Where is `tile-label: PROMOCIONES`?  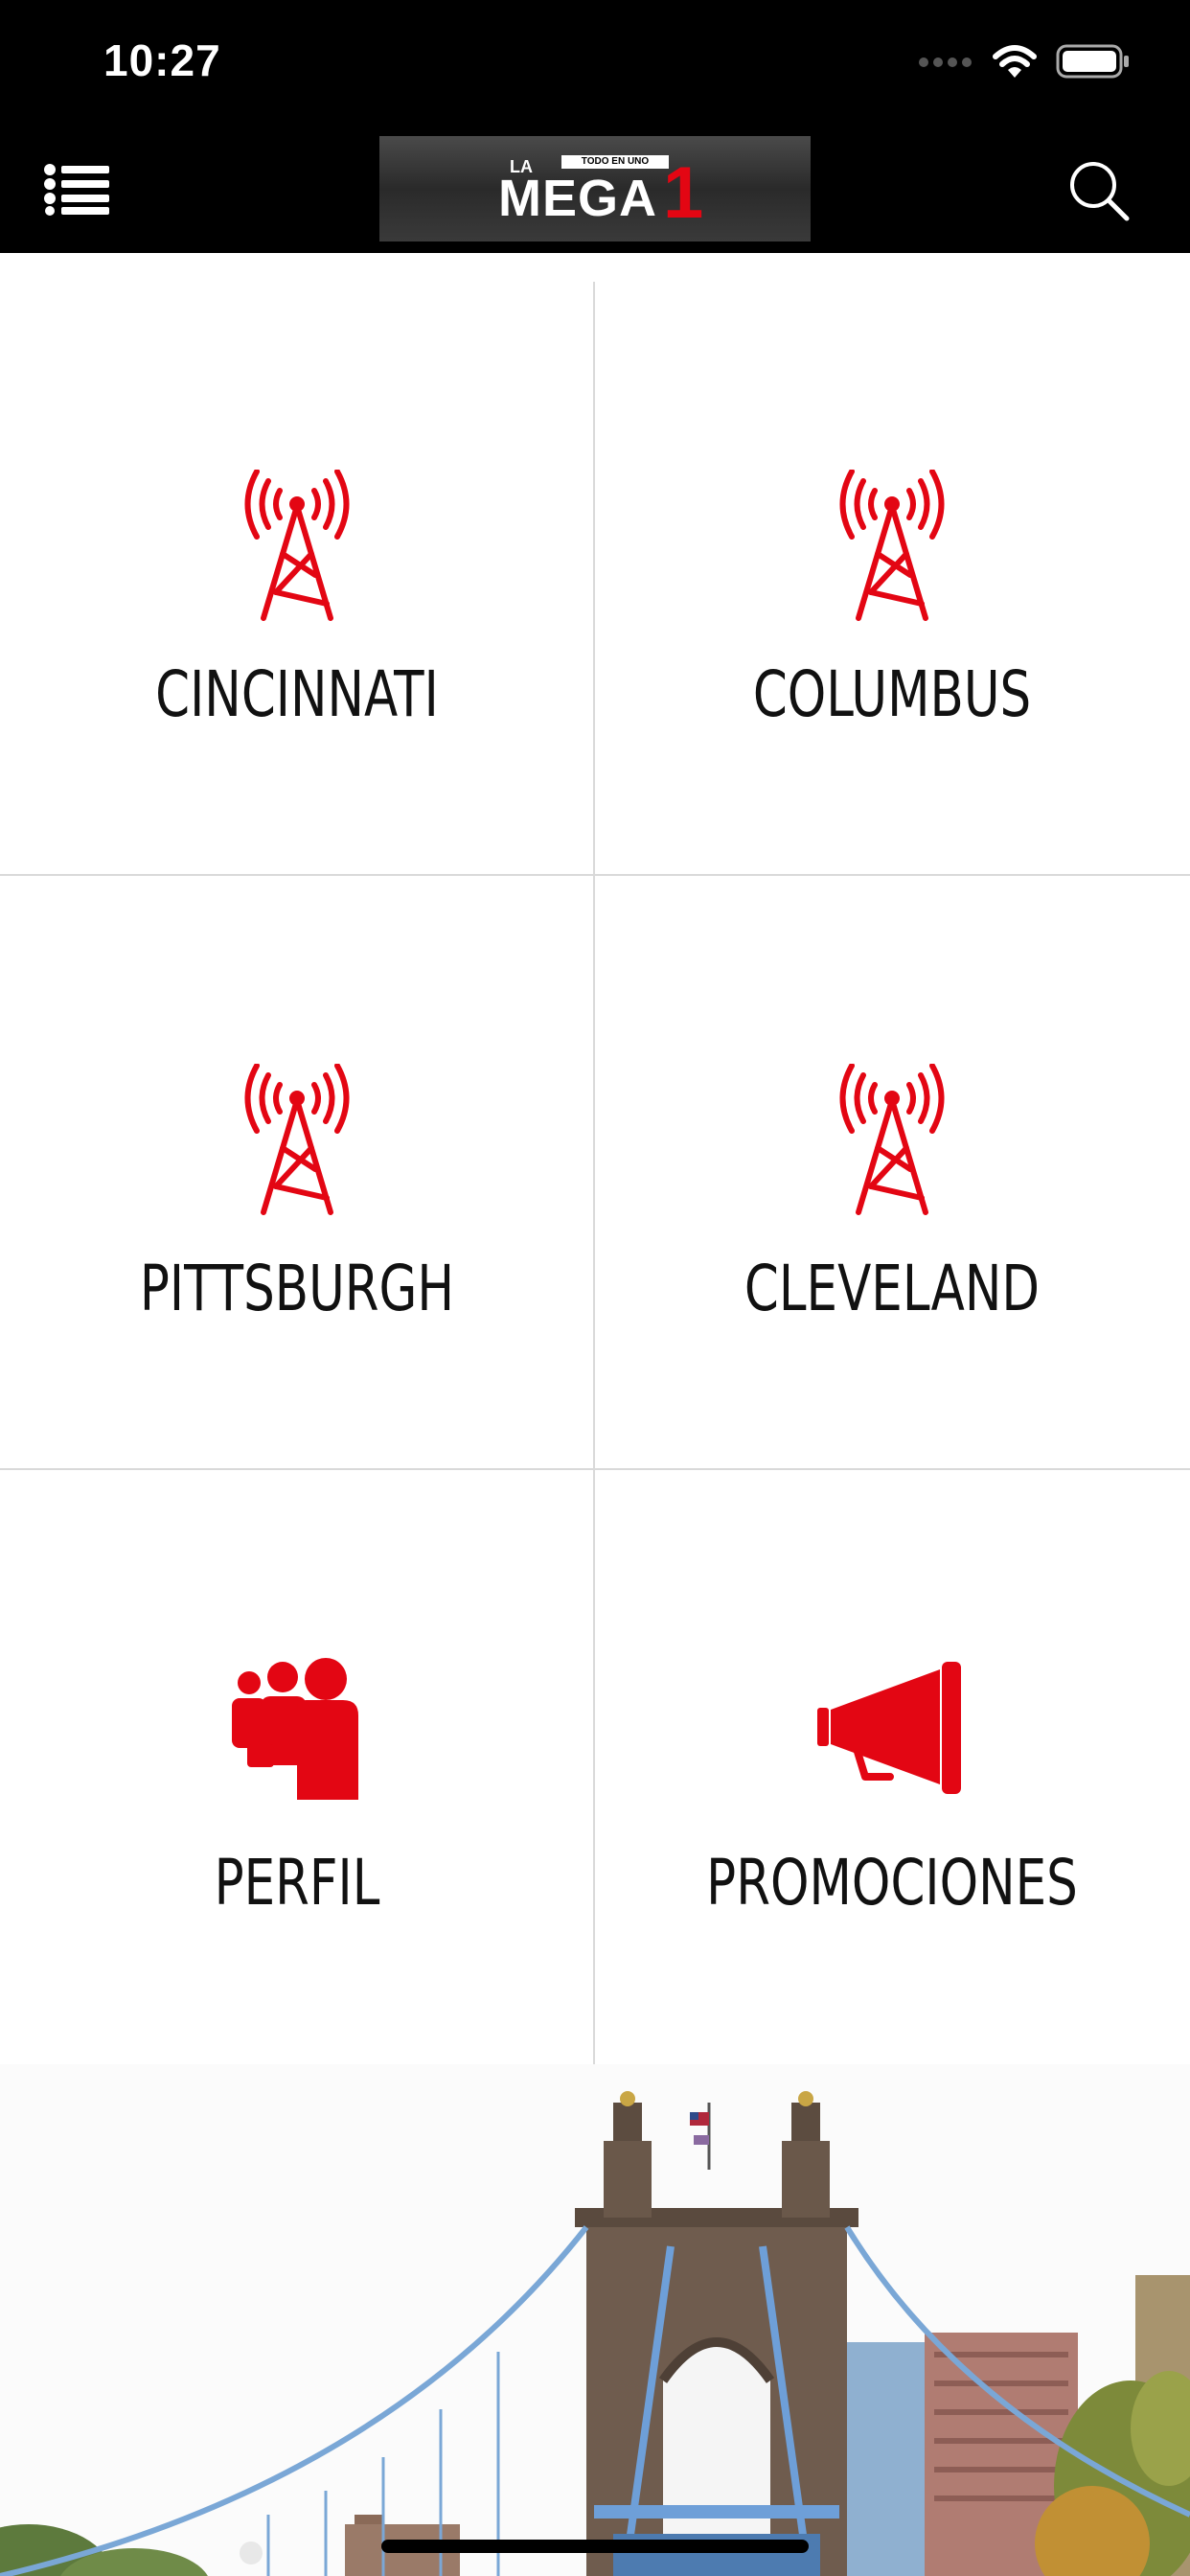
tile-label: PROMOCIONES is located at coordinates (892, 1883).